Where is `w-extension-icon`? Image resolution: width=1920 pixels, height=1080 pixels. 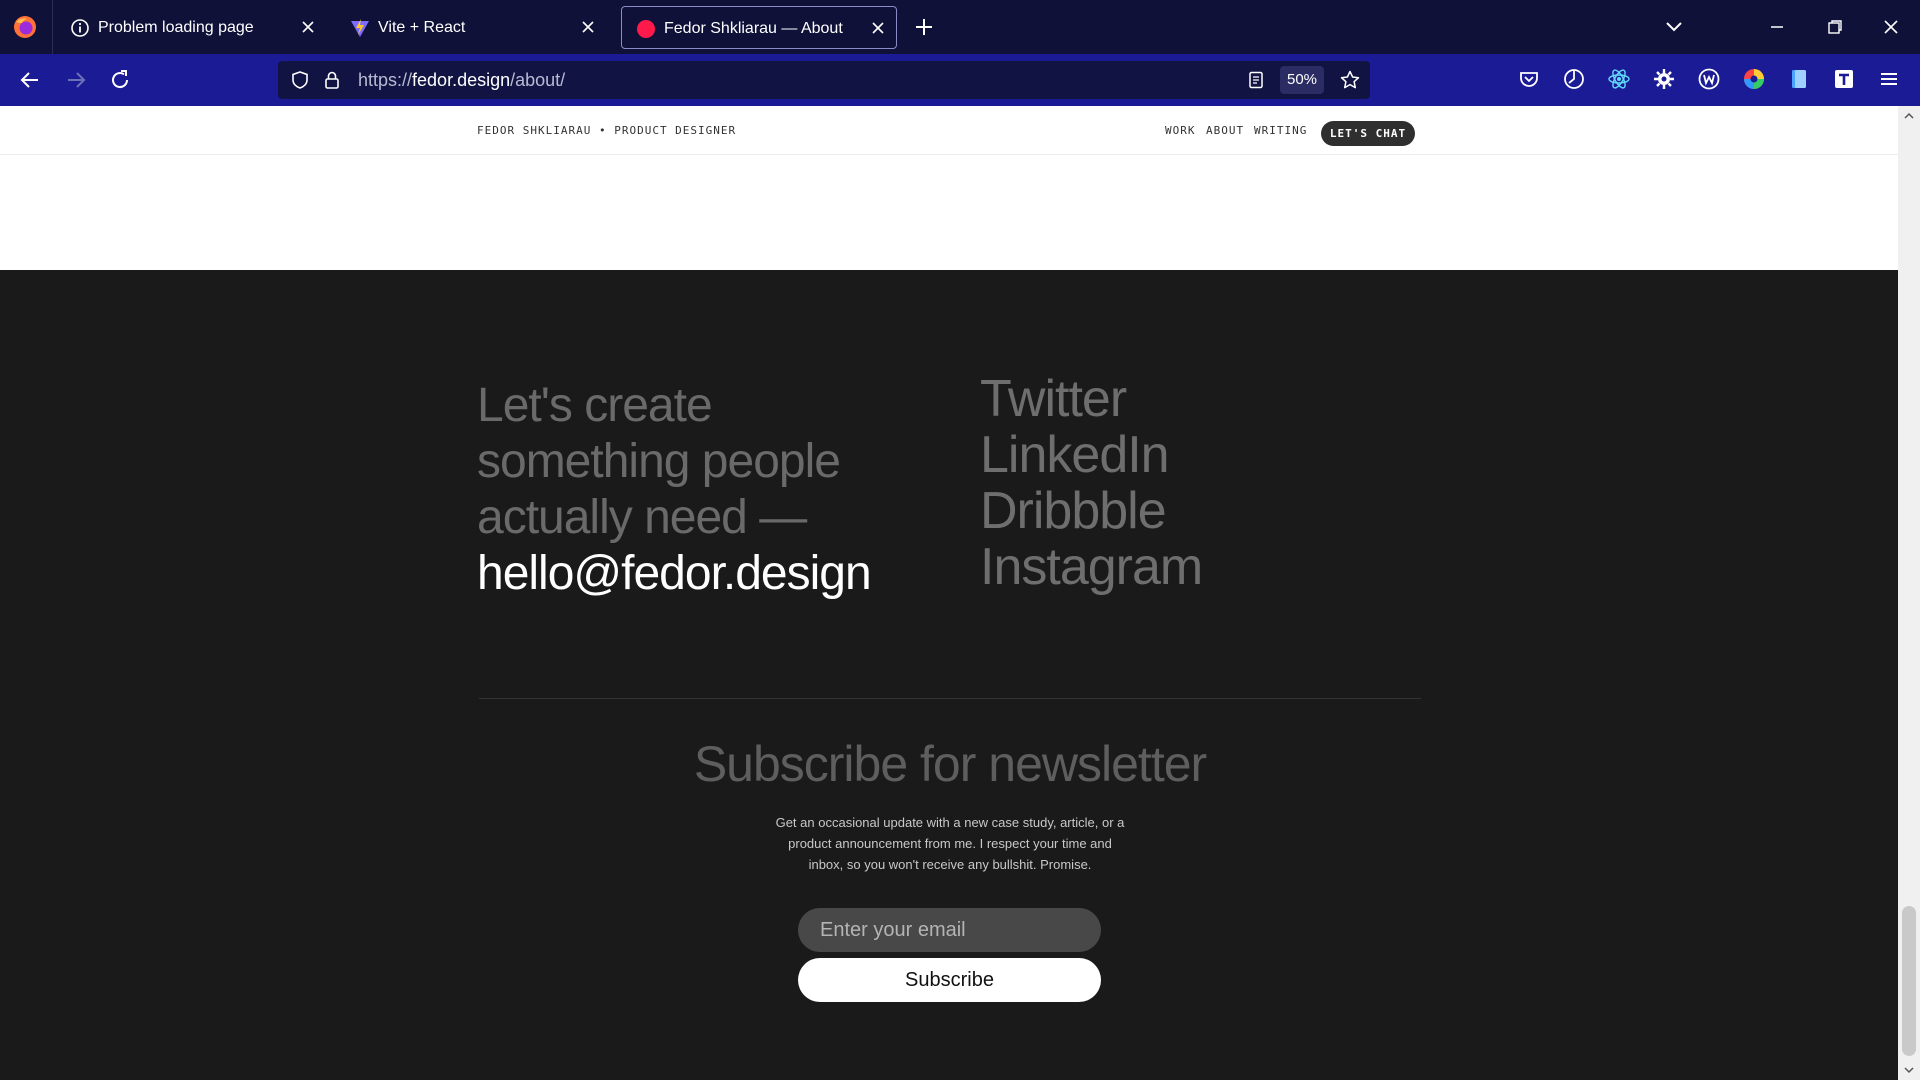
w-extension-icon is located at coordinates (1709, 79).